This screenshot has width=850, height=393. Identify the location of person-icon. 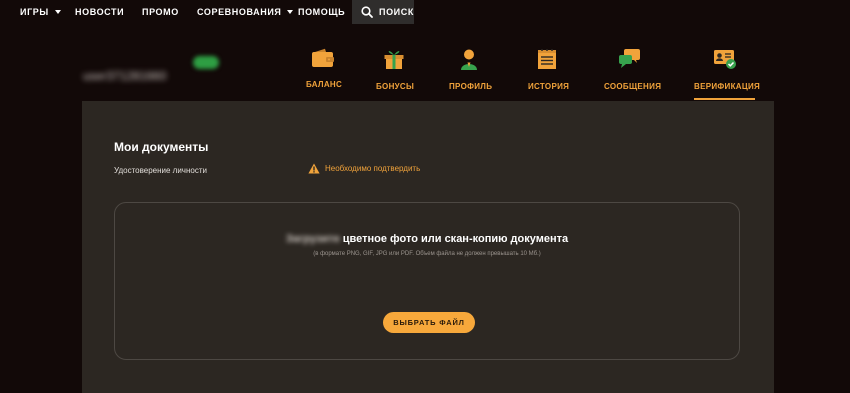
(469, 59).